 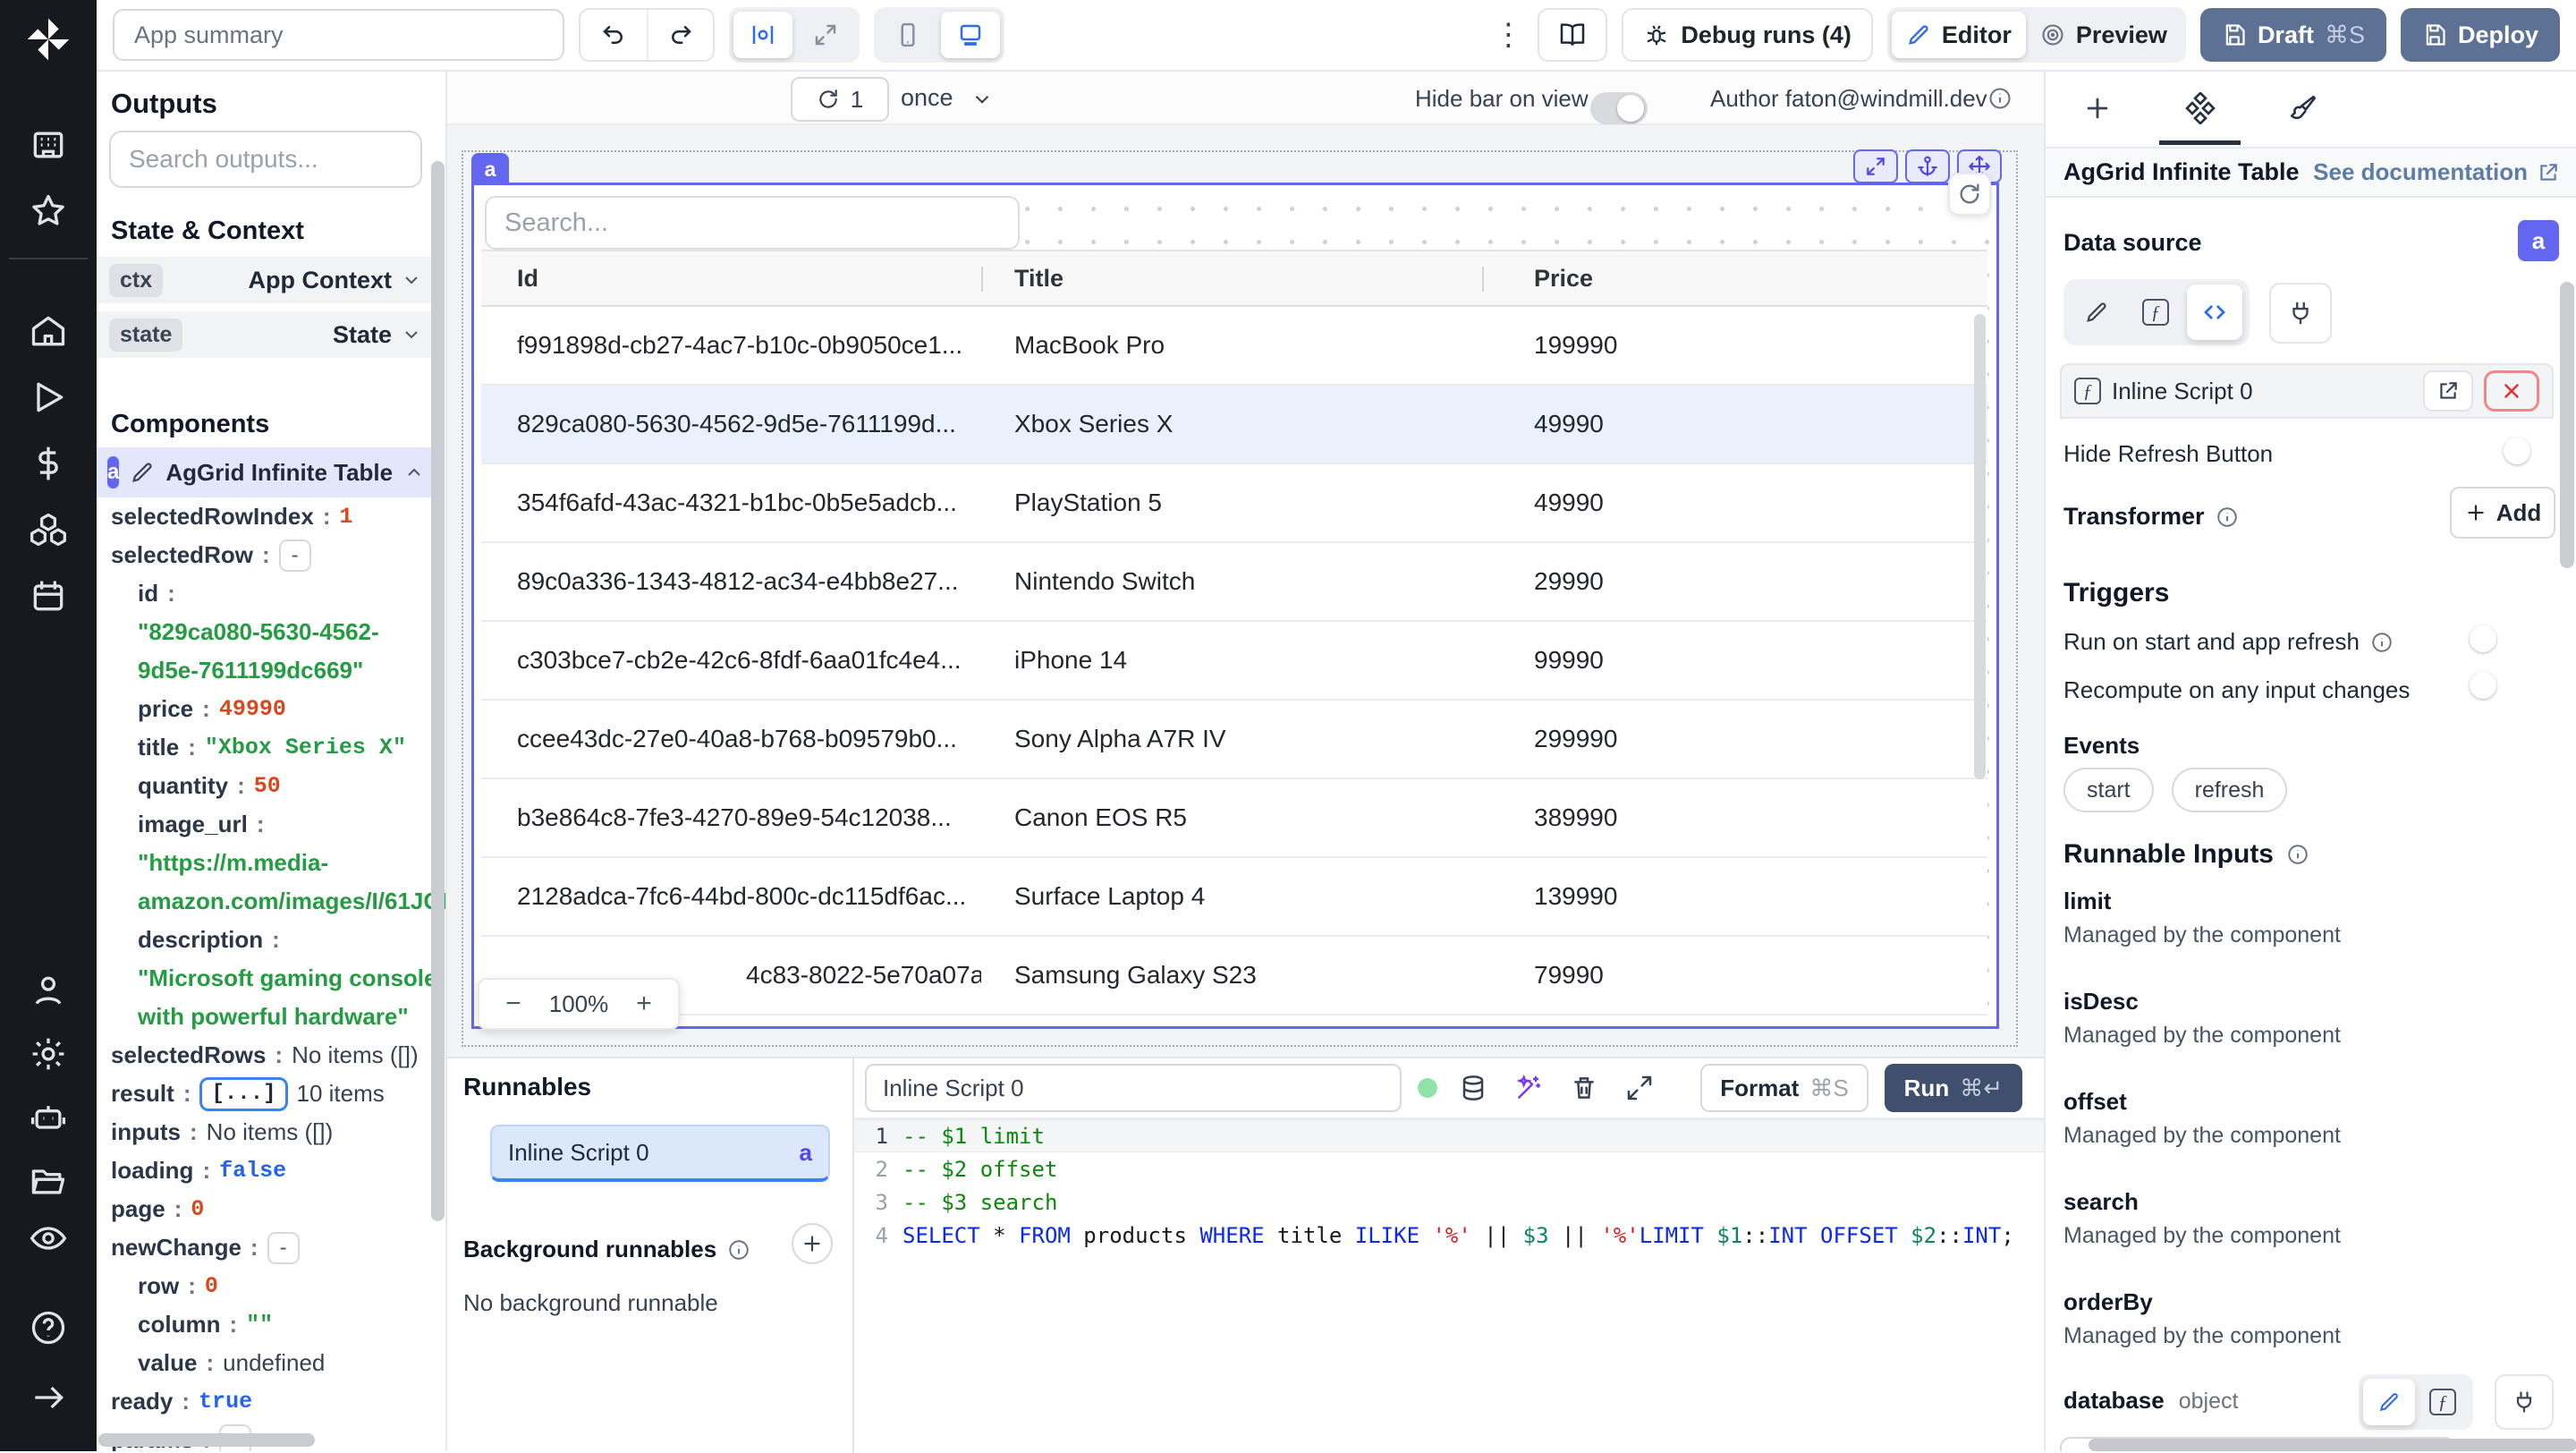 I want to click on debug-runs-button: Debug runs (4), so click(x=1747, y=35).